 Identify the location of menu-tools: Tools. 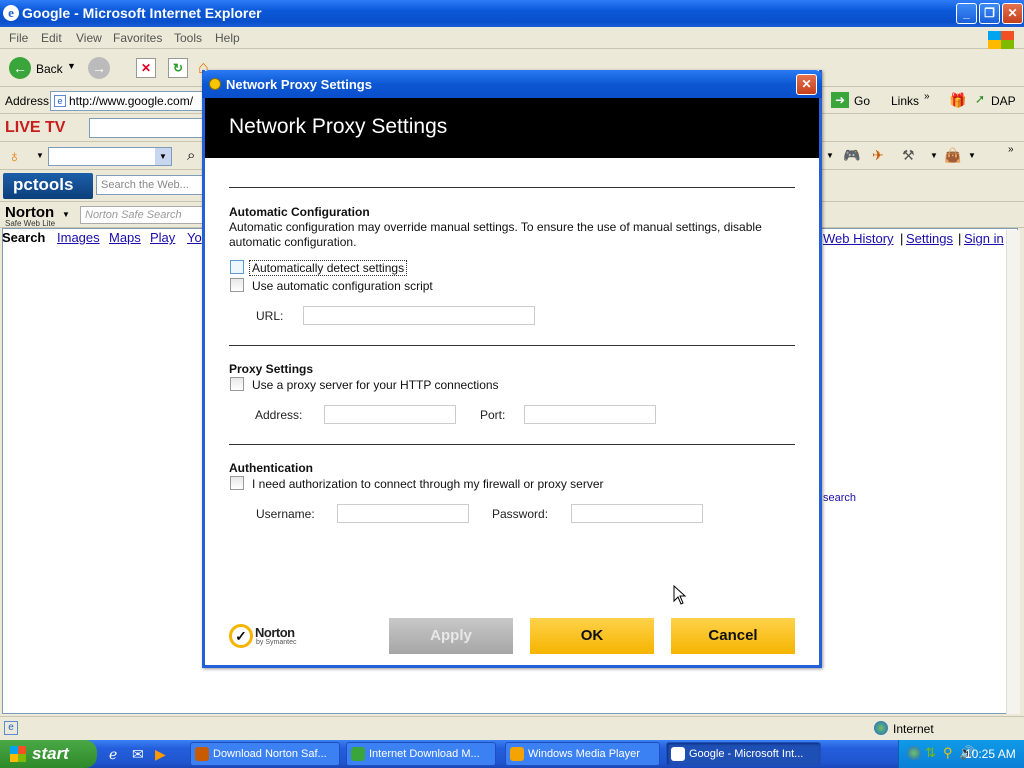
(188, 38).